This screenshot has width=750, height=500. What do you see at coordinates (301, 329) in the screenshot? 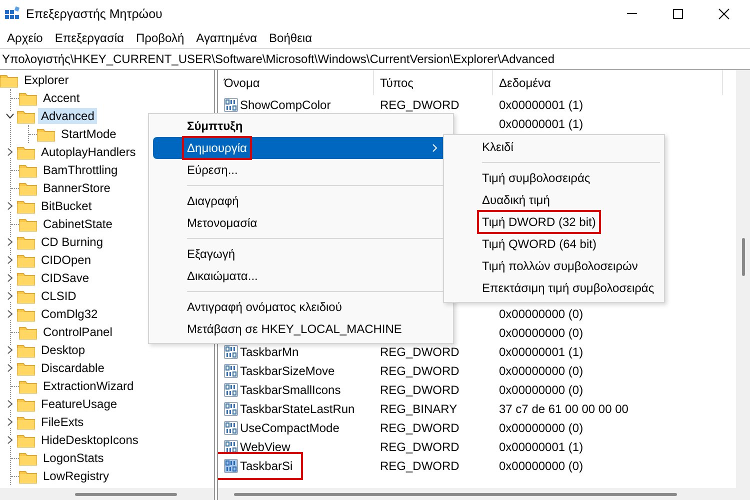
I see `menu-item: Μετάβαση σε HKEY_LOCAL_MACHINE` at bounding box center [301, 329].